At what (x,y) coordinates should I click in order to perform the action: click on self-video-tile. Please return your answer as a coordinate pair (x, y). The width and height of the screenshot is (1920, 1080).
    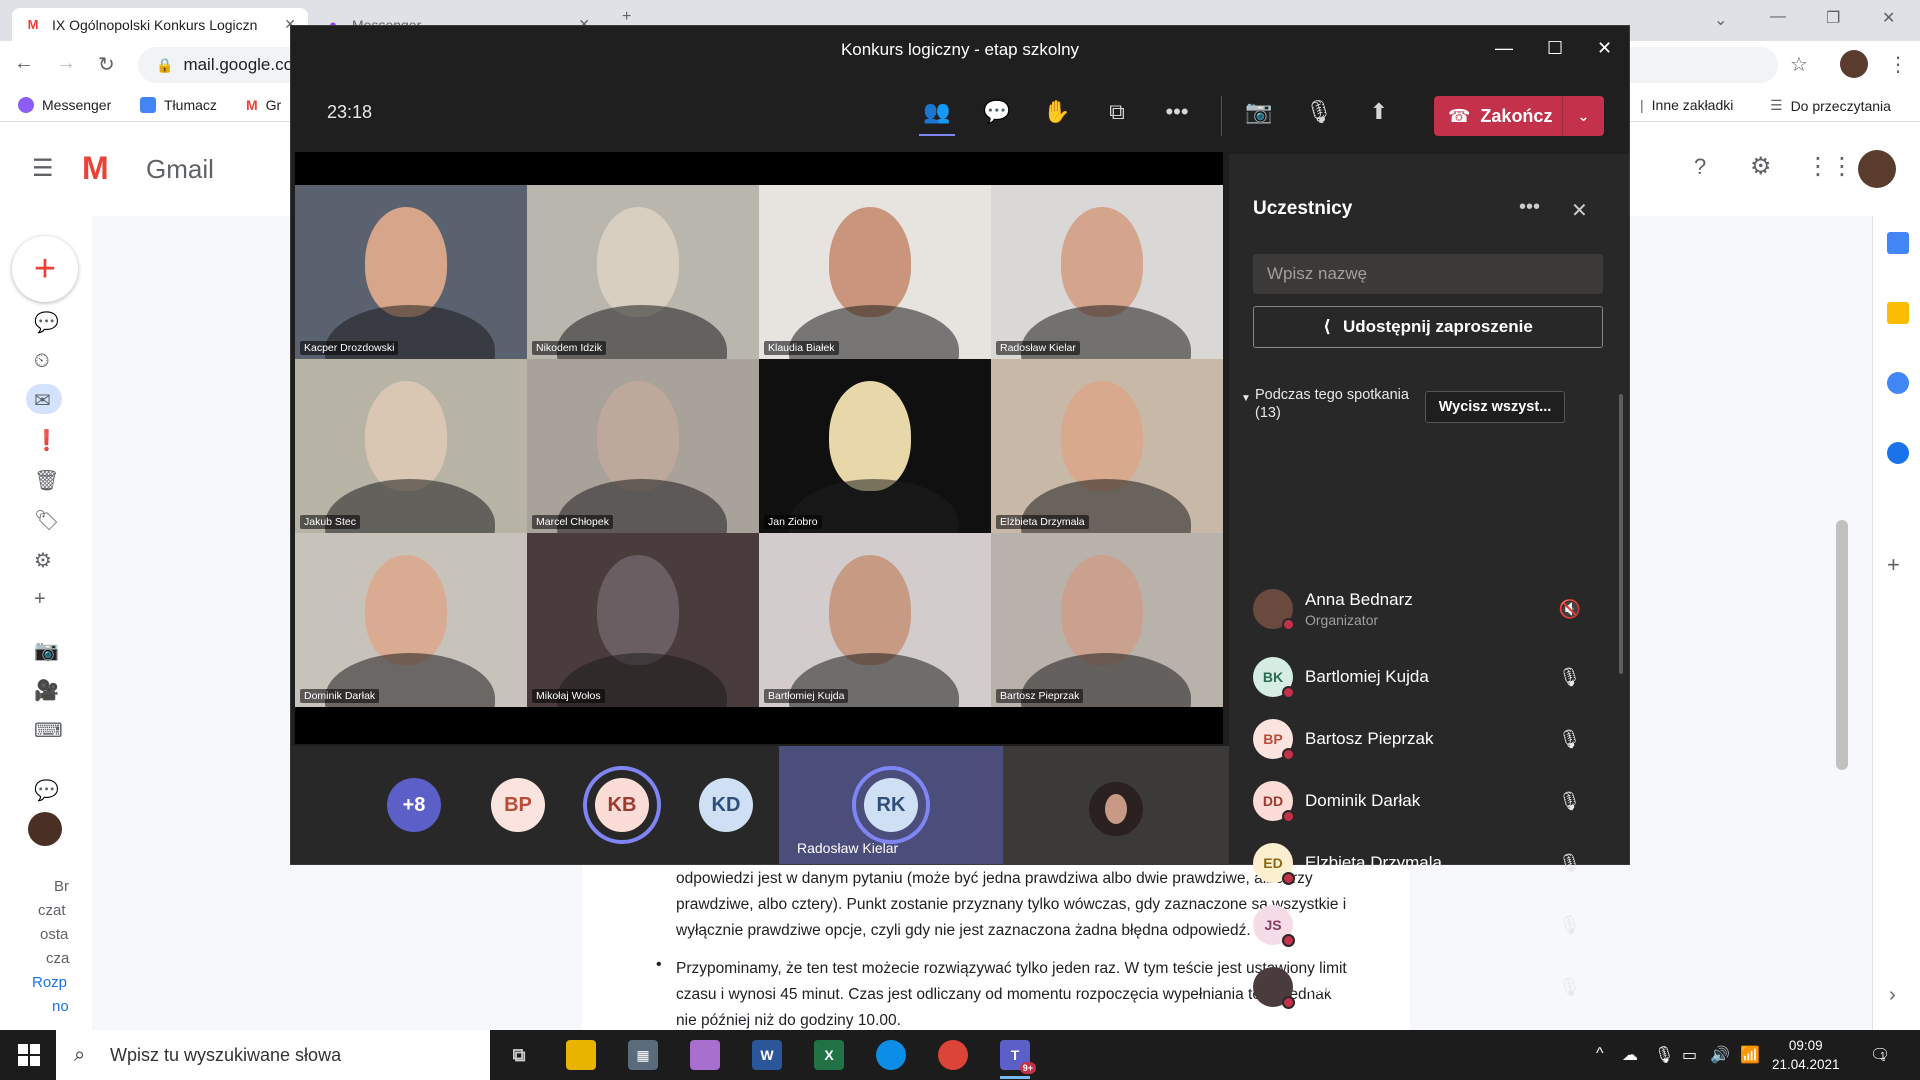
    Looking at the image, I should click on (1116, 805).